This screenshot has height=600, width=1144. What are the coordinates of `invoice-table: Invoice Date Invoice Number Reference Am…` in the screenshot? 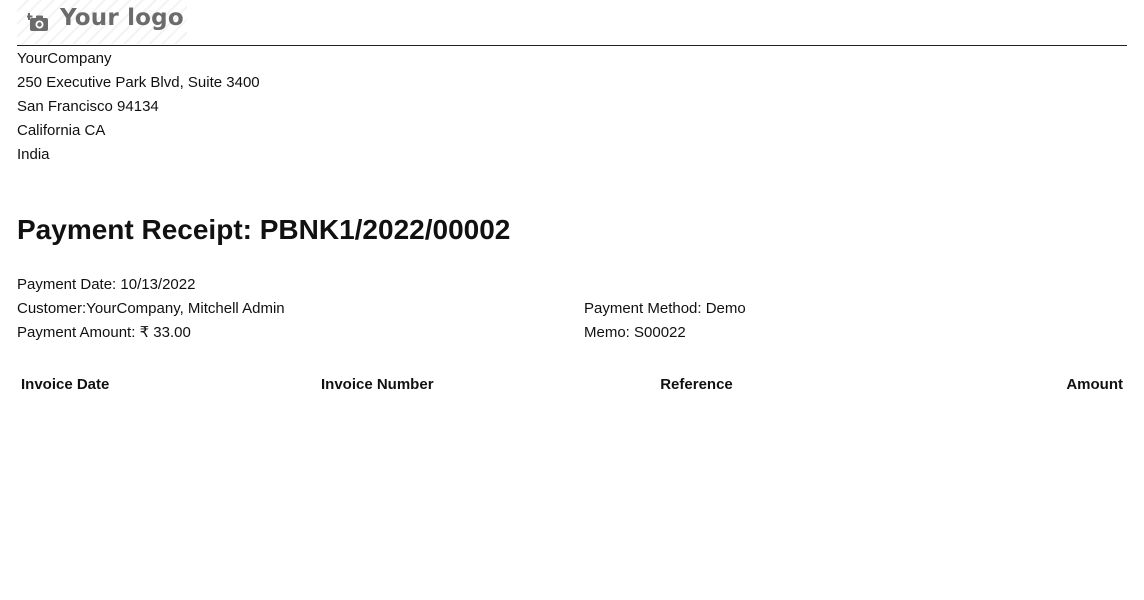 It's located at (572, 384).